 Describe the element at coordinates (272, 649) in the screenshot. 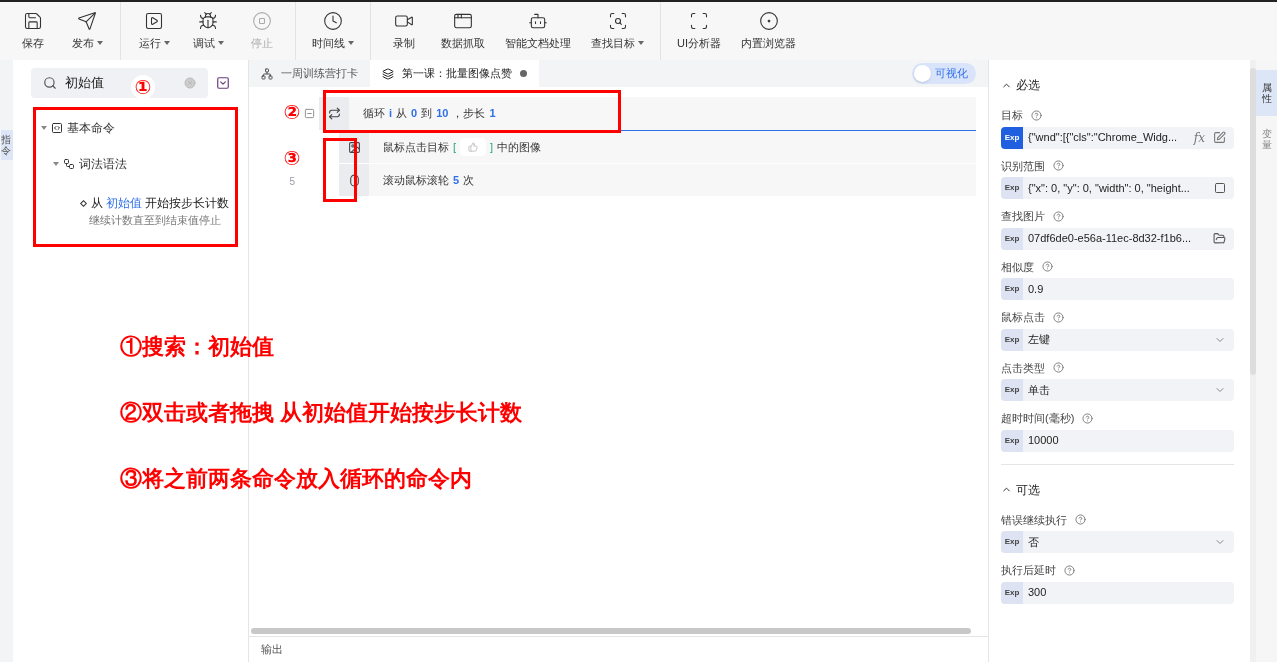

I see `output-label: 输出` at that location.